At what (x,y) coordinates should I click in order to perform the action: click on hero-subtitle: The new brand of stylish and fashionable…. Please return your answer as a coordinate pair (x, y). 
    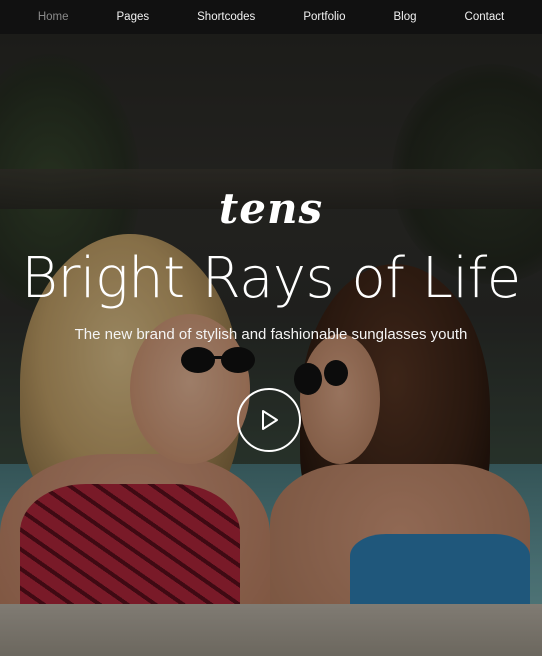
    Looking at the image, I should click on (271, 334).